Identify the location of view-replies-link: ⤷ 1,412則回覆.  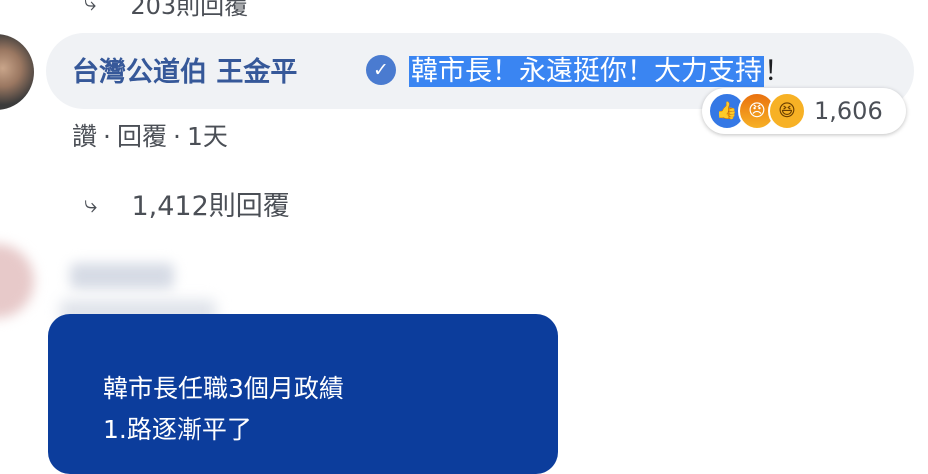
(187, 203).